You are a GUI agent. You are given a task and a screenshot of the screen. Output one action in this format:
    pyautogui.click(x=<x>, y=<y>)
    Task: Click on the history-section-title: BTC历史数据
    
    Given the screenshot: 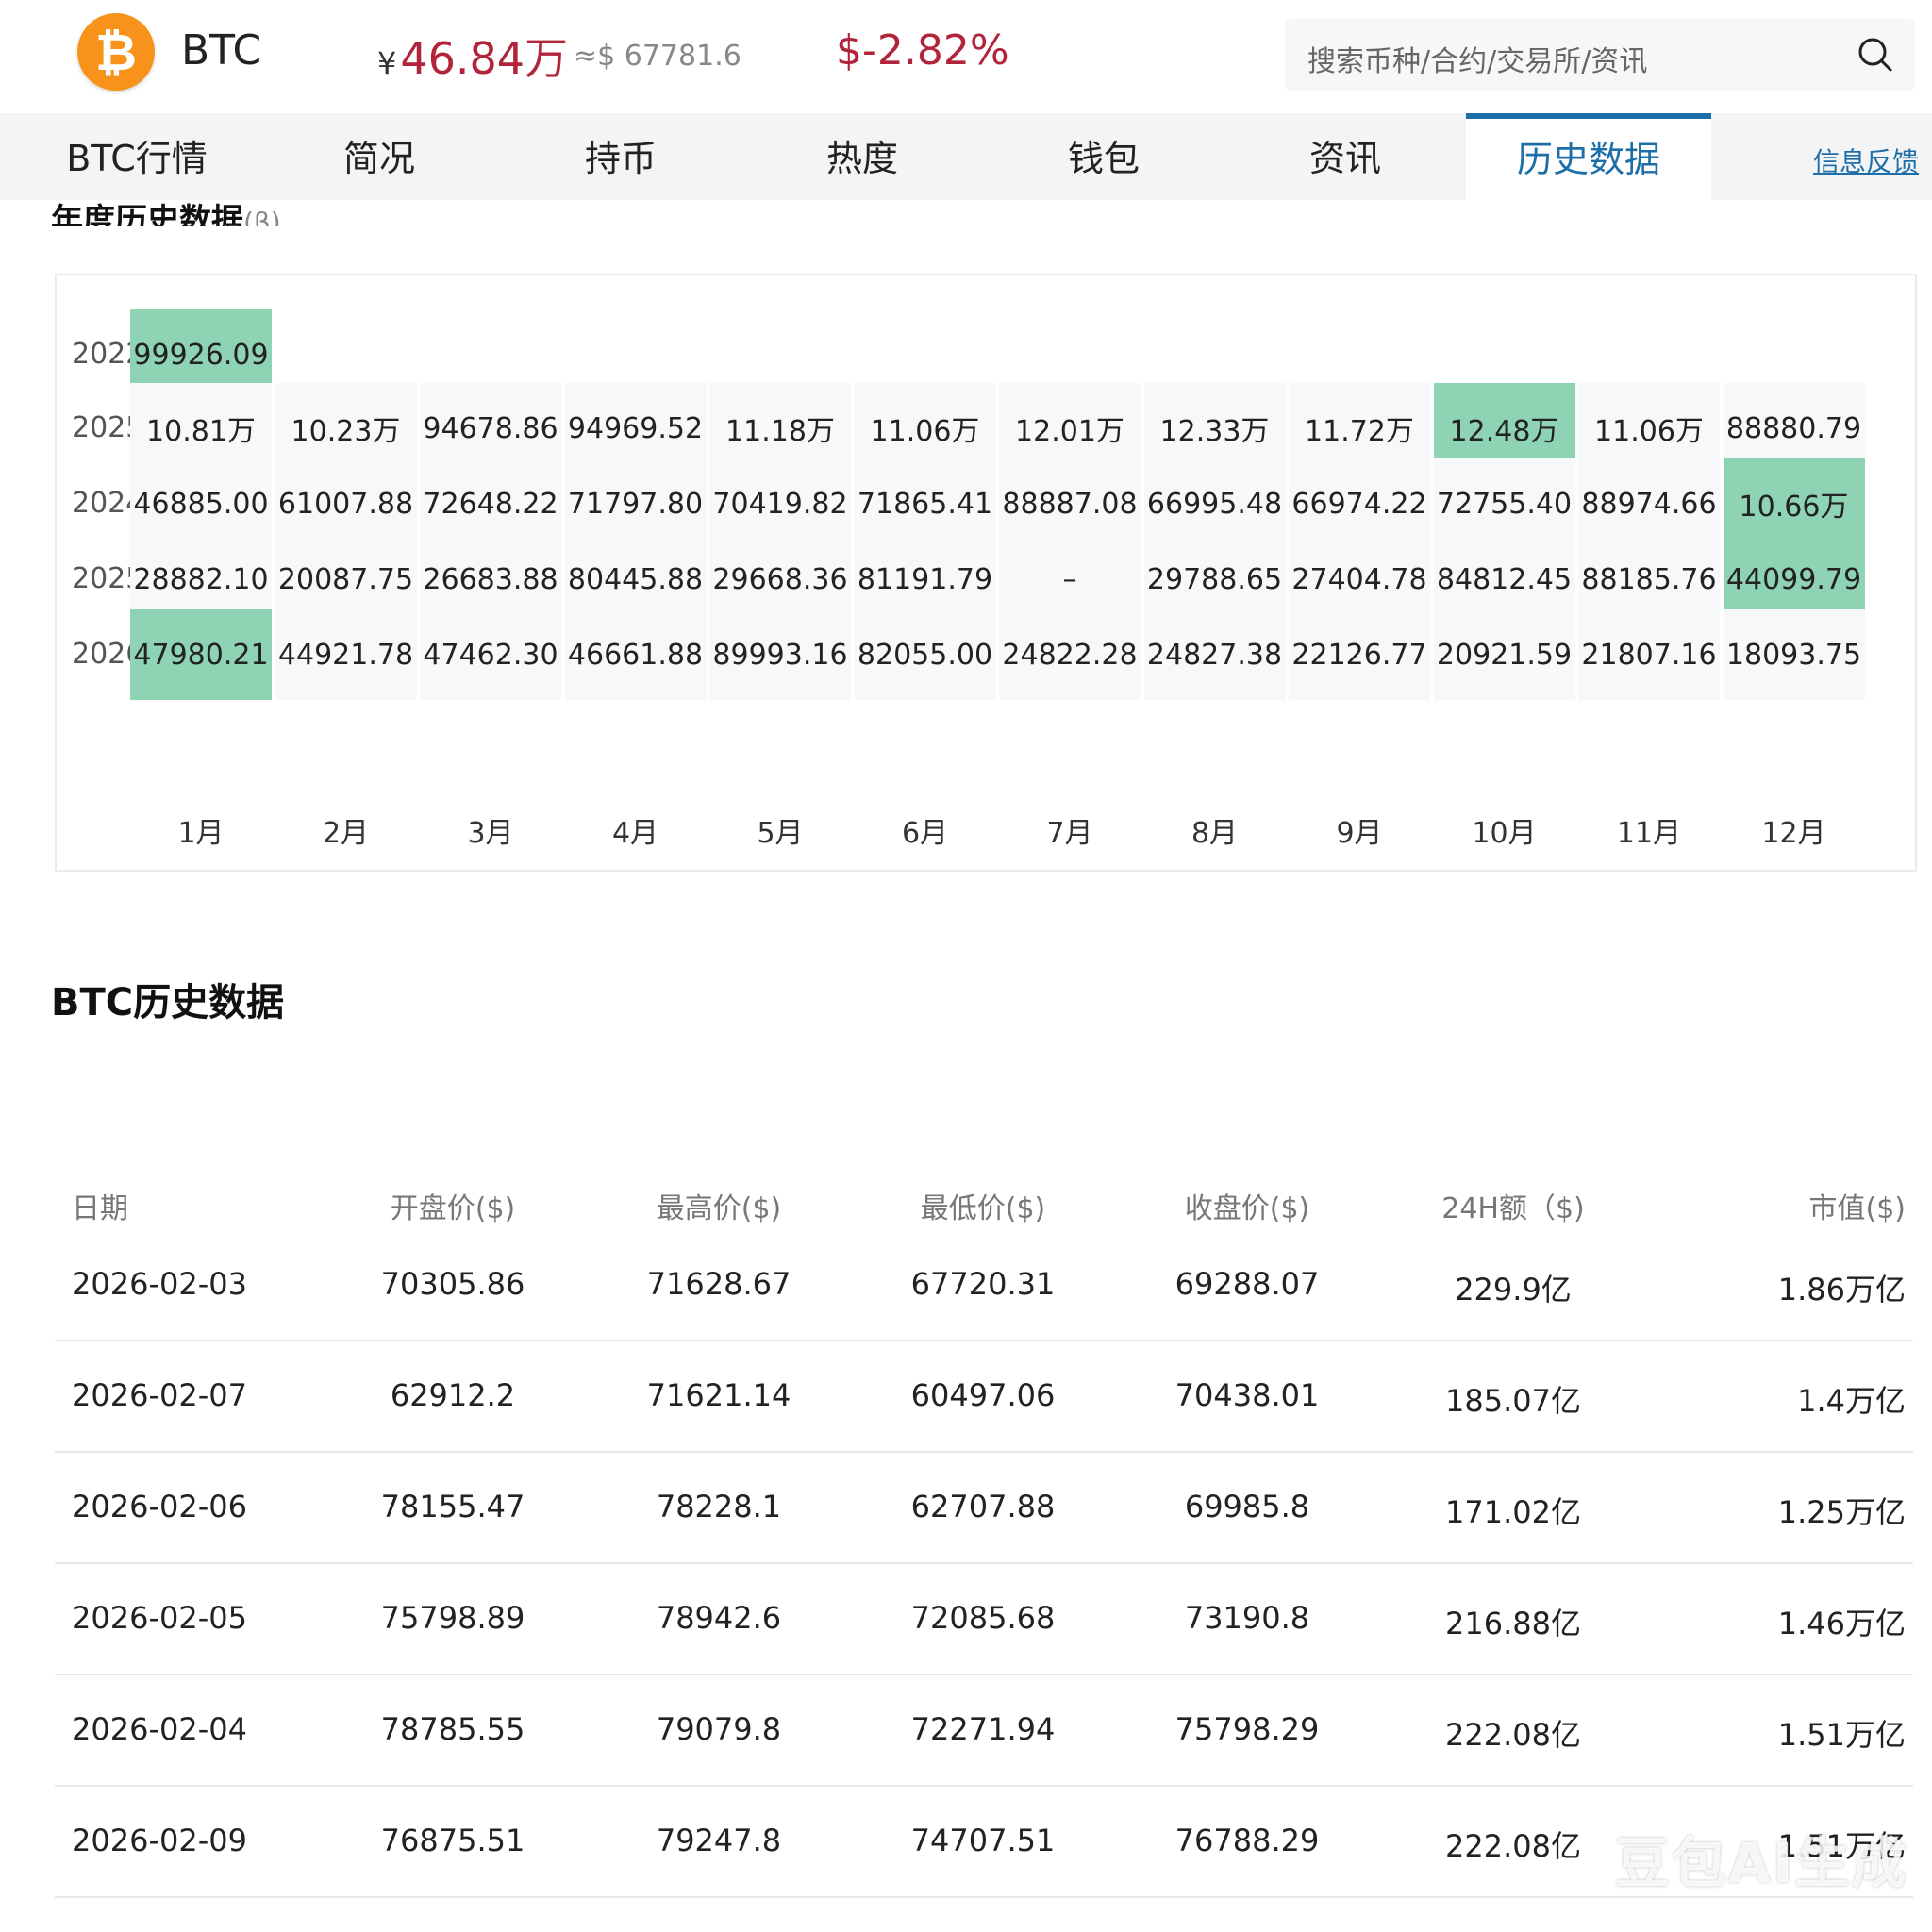 What is the action you would take?
    pyautogui.click(x=168, y=1003)
    